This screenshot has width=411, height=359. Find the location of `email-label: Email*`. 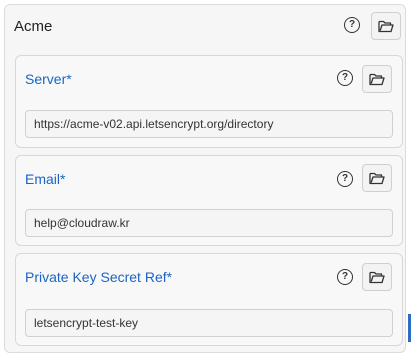

email-label: Email* is located at coordinates (45, 179).